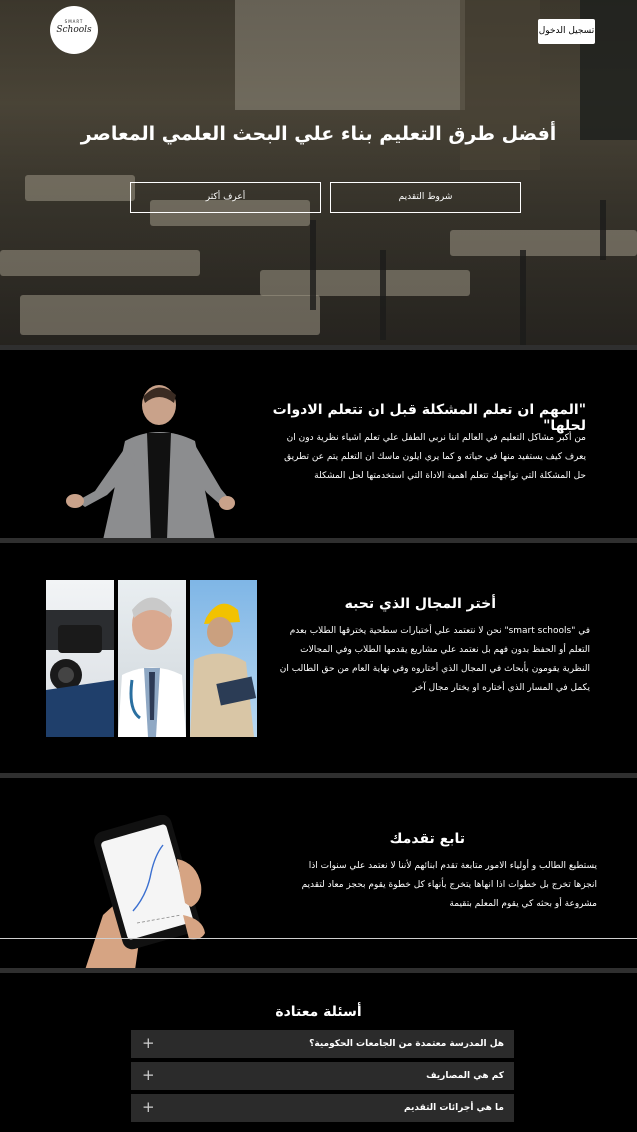 The image size is (637, 1132). What do you see at coordinates (566, 31) in the screenshot?
I see `login-button: تسجيل الدخول` at bounding box center [566, 31].